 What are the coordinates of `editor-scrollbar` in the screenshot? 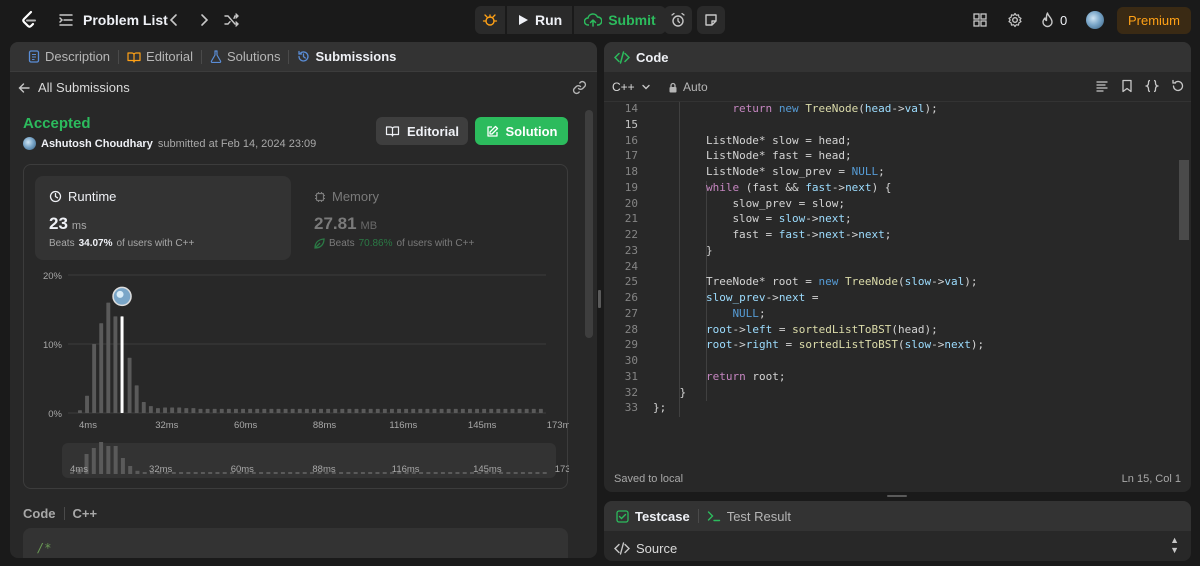 It's located at (1184, 200).